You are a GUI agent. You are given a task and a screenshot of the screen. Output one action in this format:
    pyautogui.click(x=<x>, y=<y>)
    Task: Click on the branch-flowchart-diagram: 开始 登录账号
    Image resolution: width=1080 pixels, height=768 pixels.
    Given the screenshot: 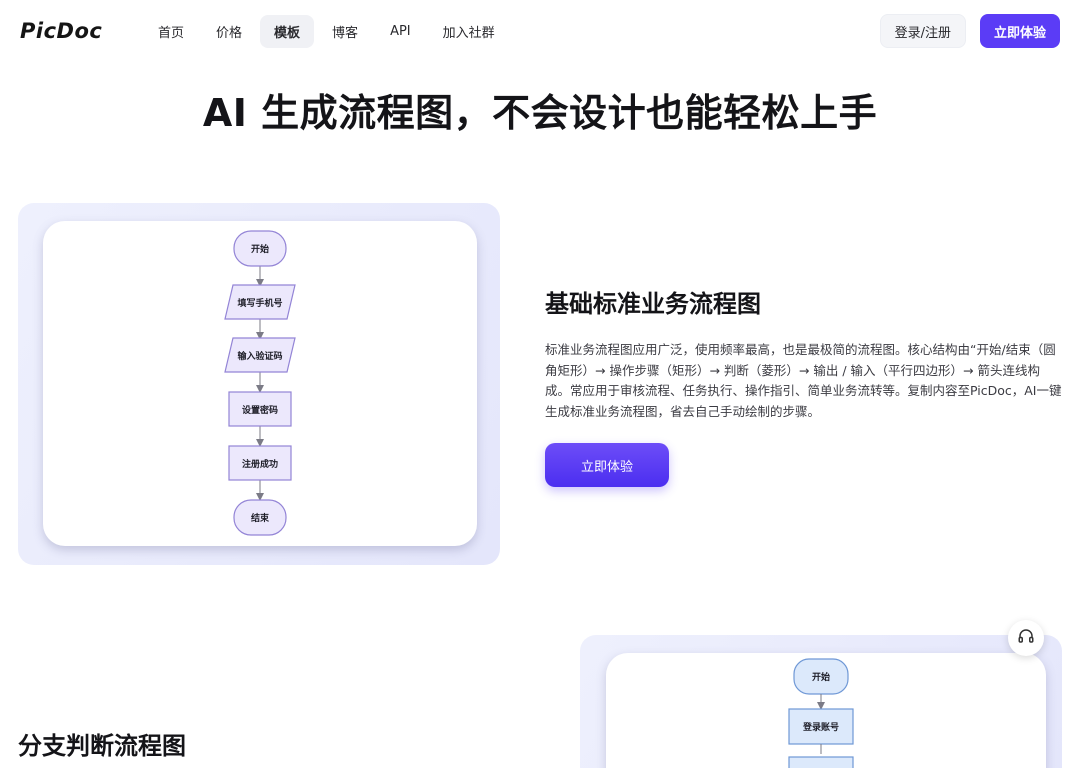 What is the action you would take?
    pyautogui.click(x=821, y=713)
    